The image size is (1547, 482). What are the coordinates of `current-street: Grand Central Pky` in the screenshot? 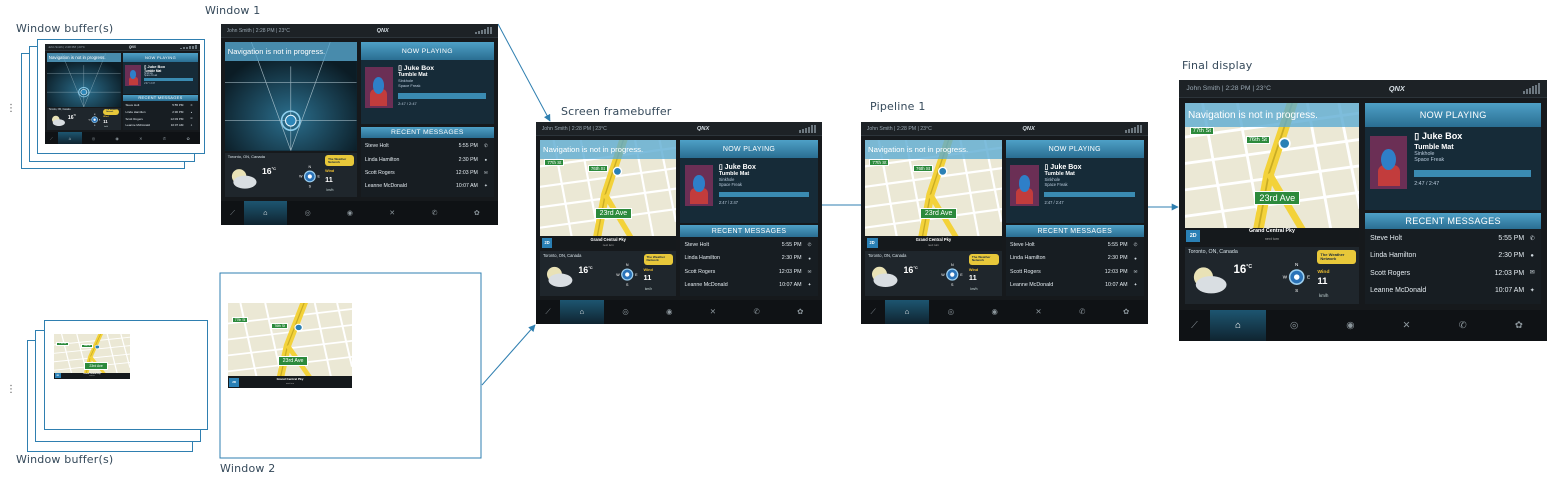 It's located at (92, 373).